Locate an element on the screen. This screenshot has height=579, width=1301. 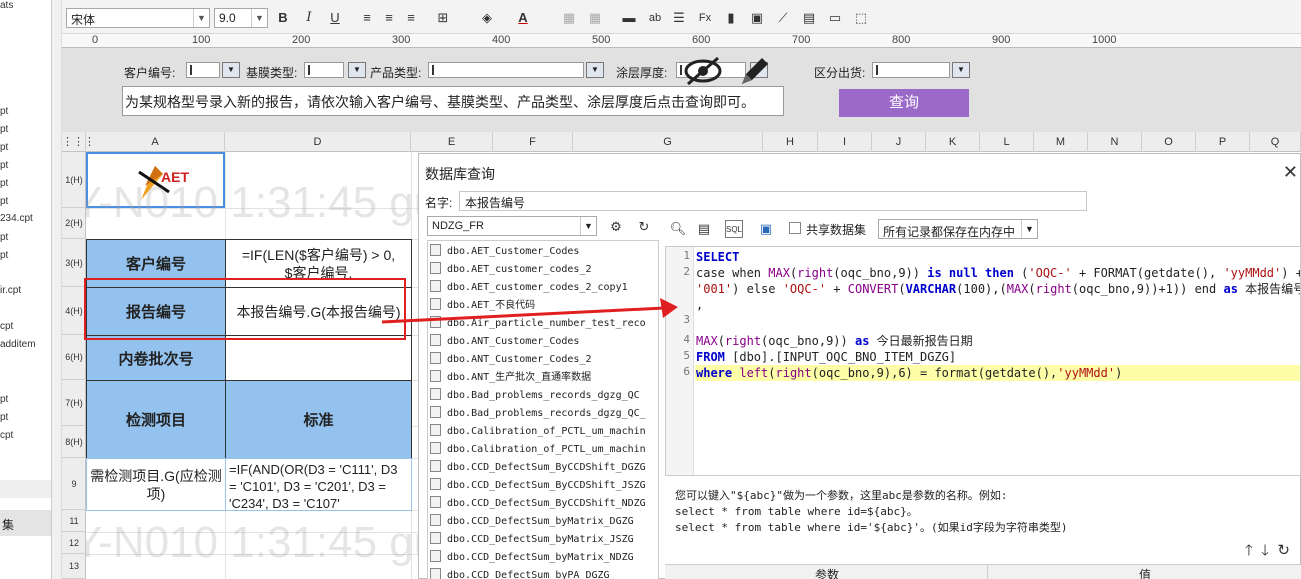
table-list-item: dbo.CCD_DefectSum_ByCCDShift_NDZG is located at coordinates (538, 504).